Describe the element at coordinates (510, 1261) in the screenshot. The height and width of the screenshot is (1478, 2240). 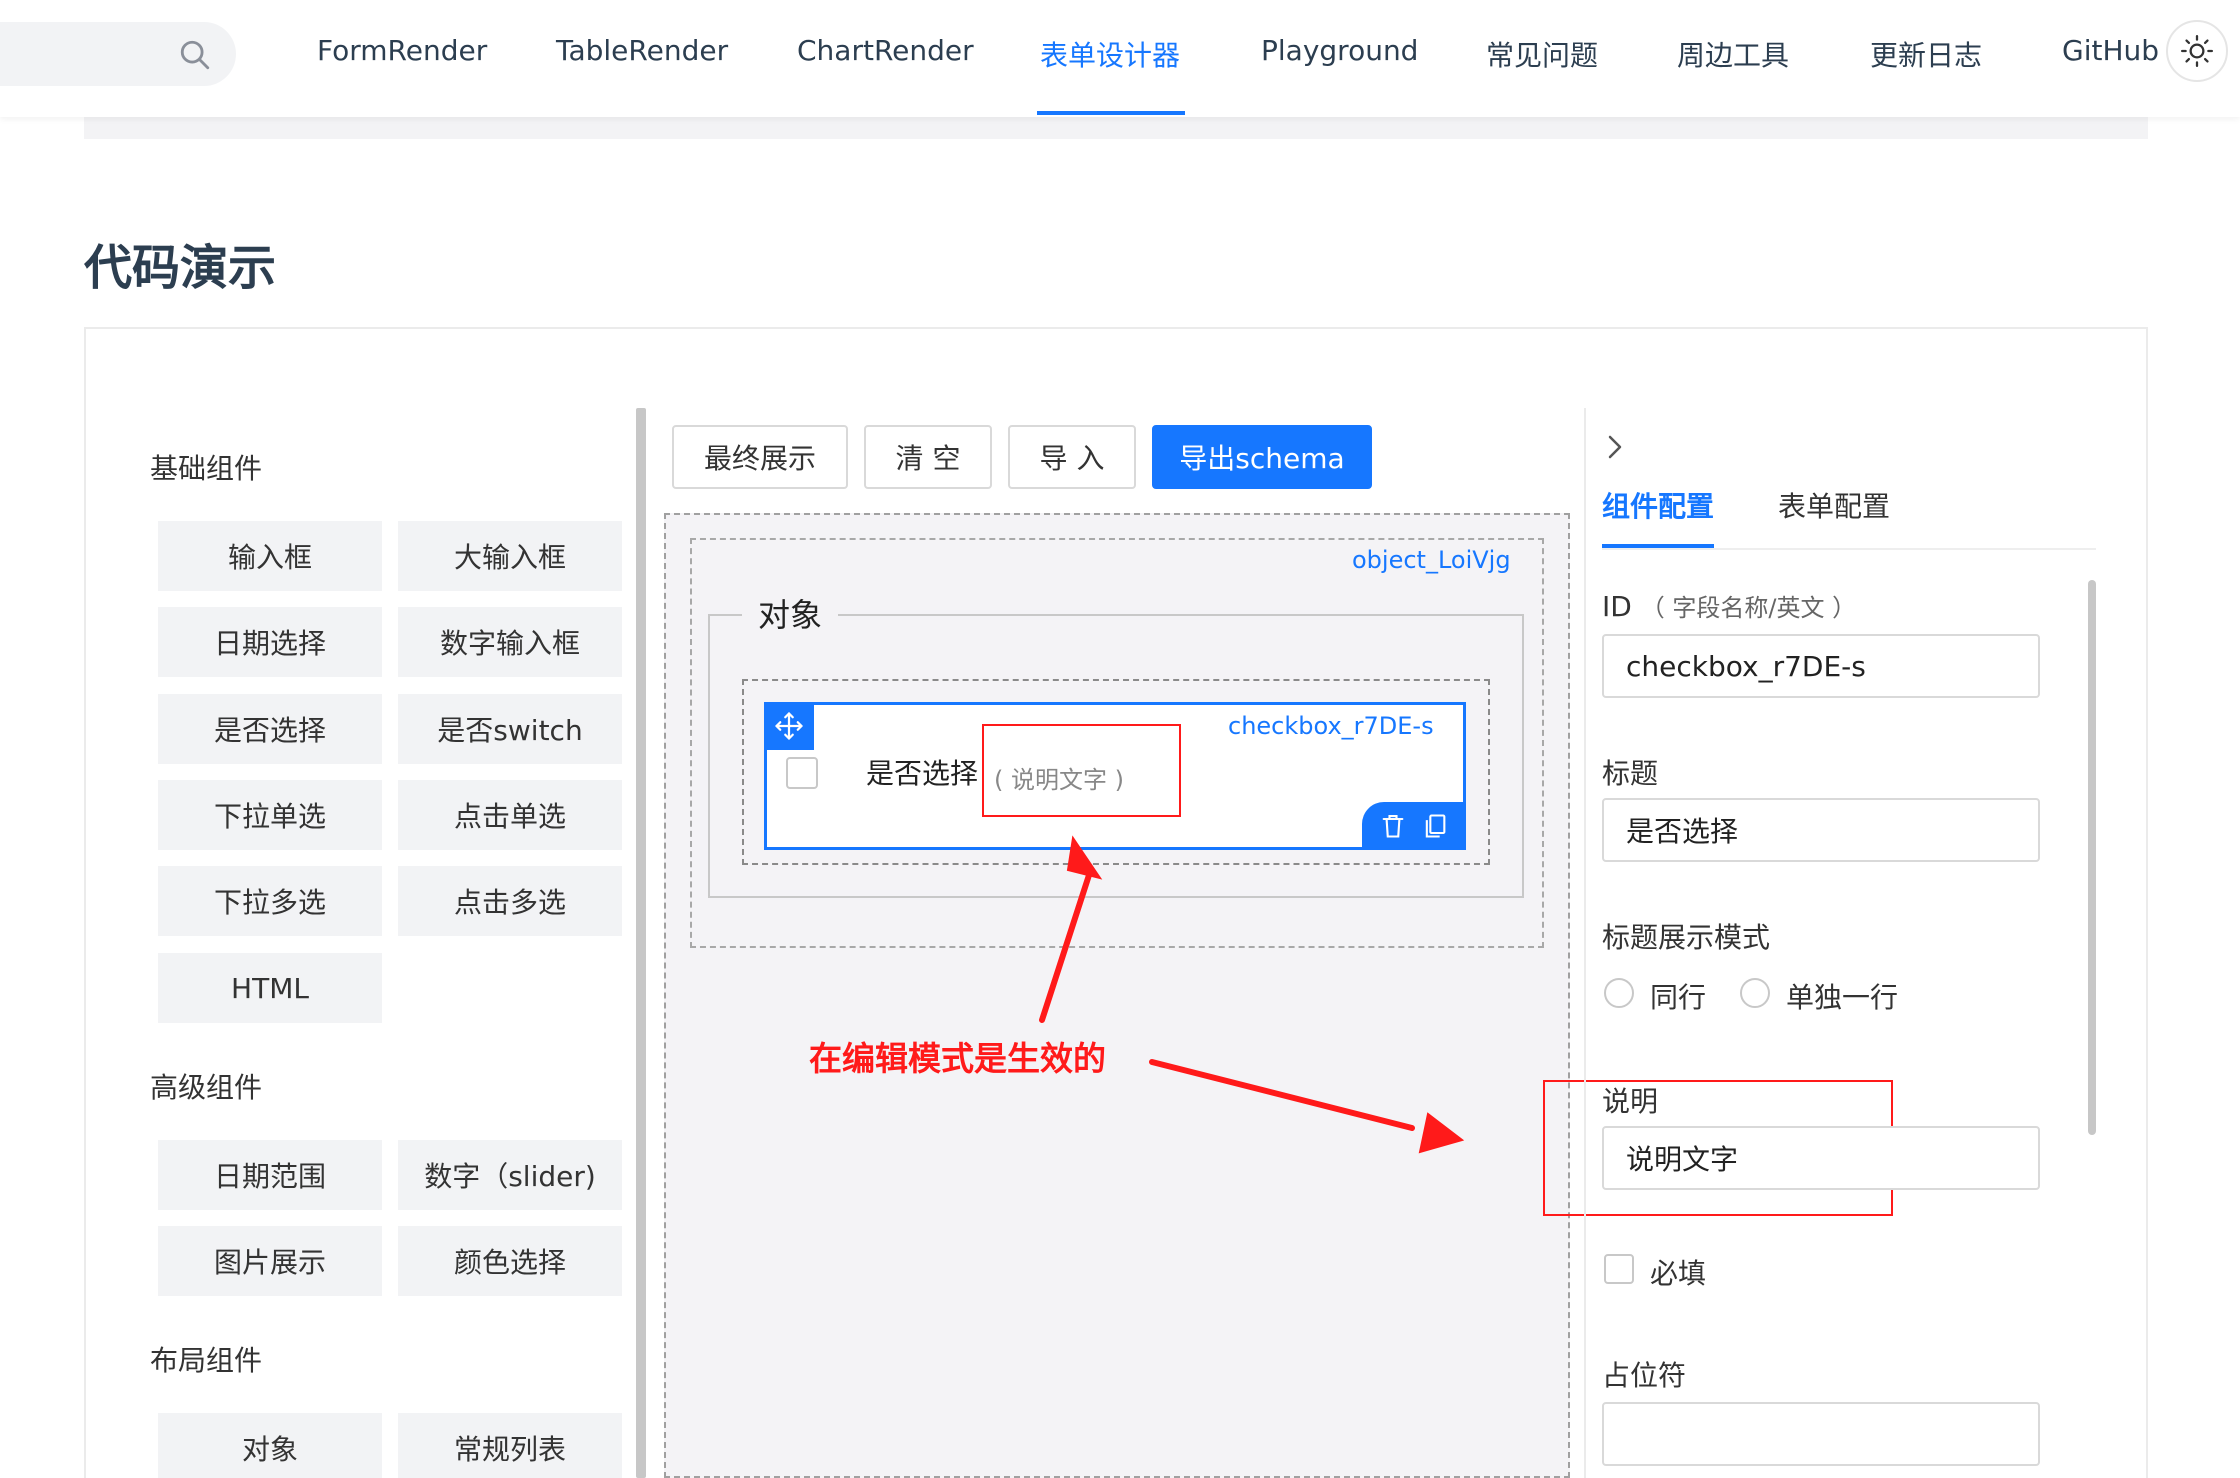
I see `component-color: 颜色选择` at that location.